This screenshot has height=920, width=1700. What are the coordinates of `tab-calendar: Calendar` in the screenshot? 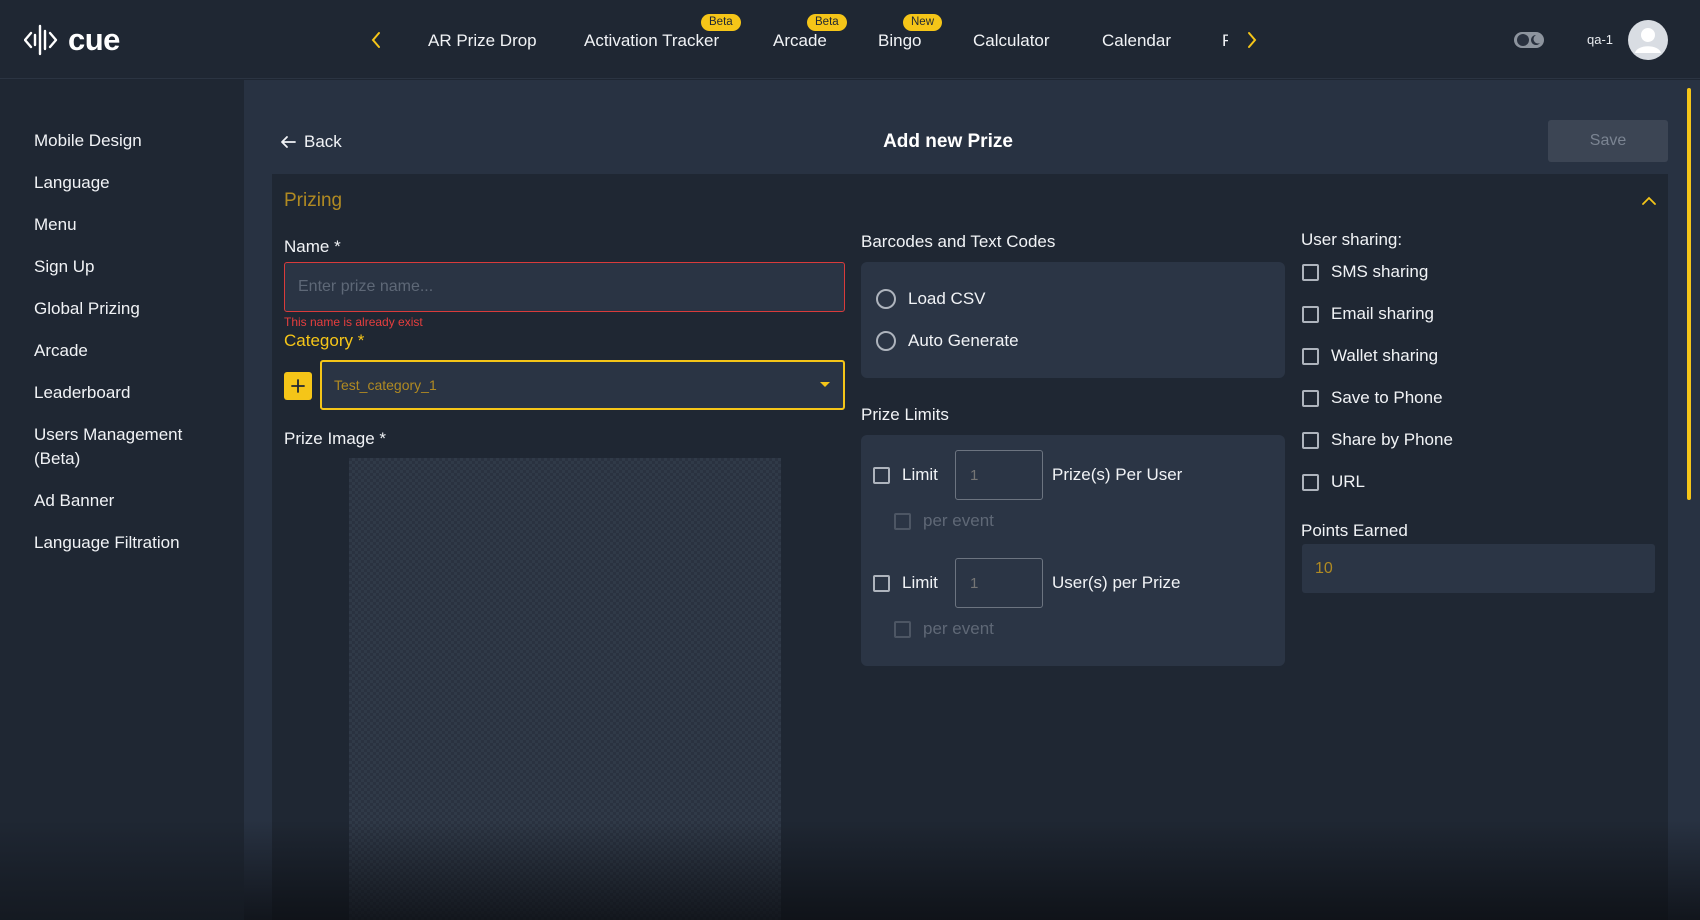 It's located at (1136, 41).